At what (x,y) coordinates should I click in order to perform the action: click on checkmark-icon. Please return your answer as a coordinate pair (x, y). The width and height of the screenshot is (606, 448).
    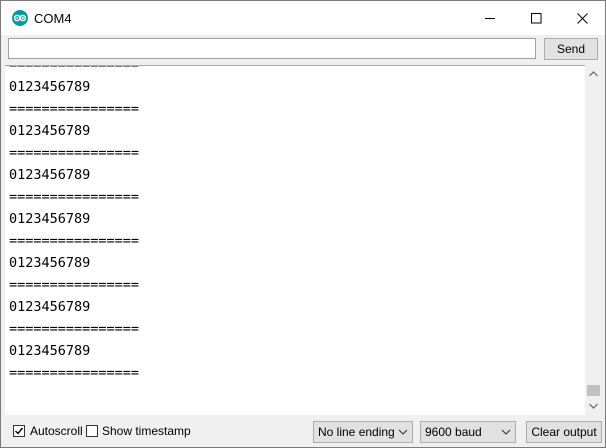
    Looking at the image, I should click on (19, 431).